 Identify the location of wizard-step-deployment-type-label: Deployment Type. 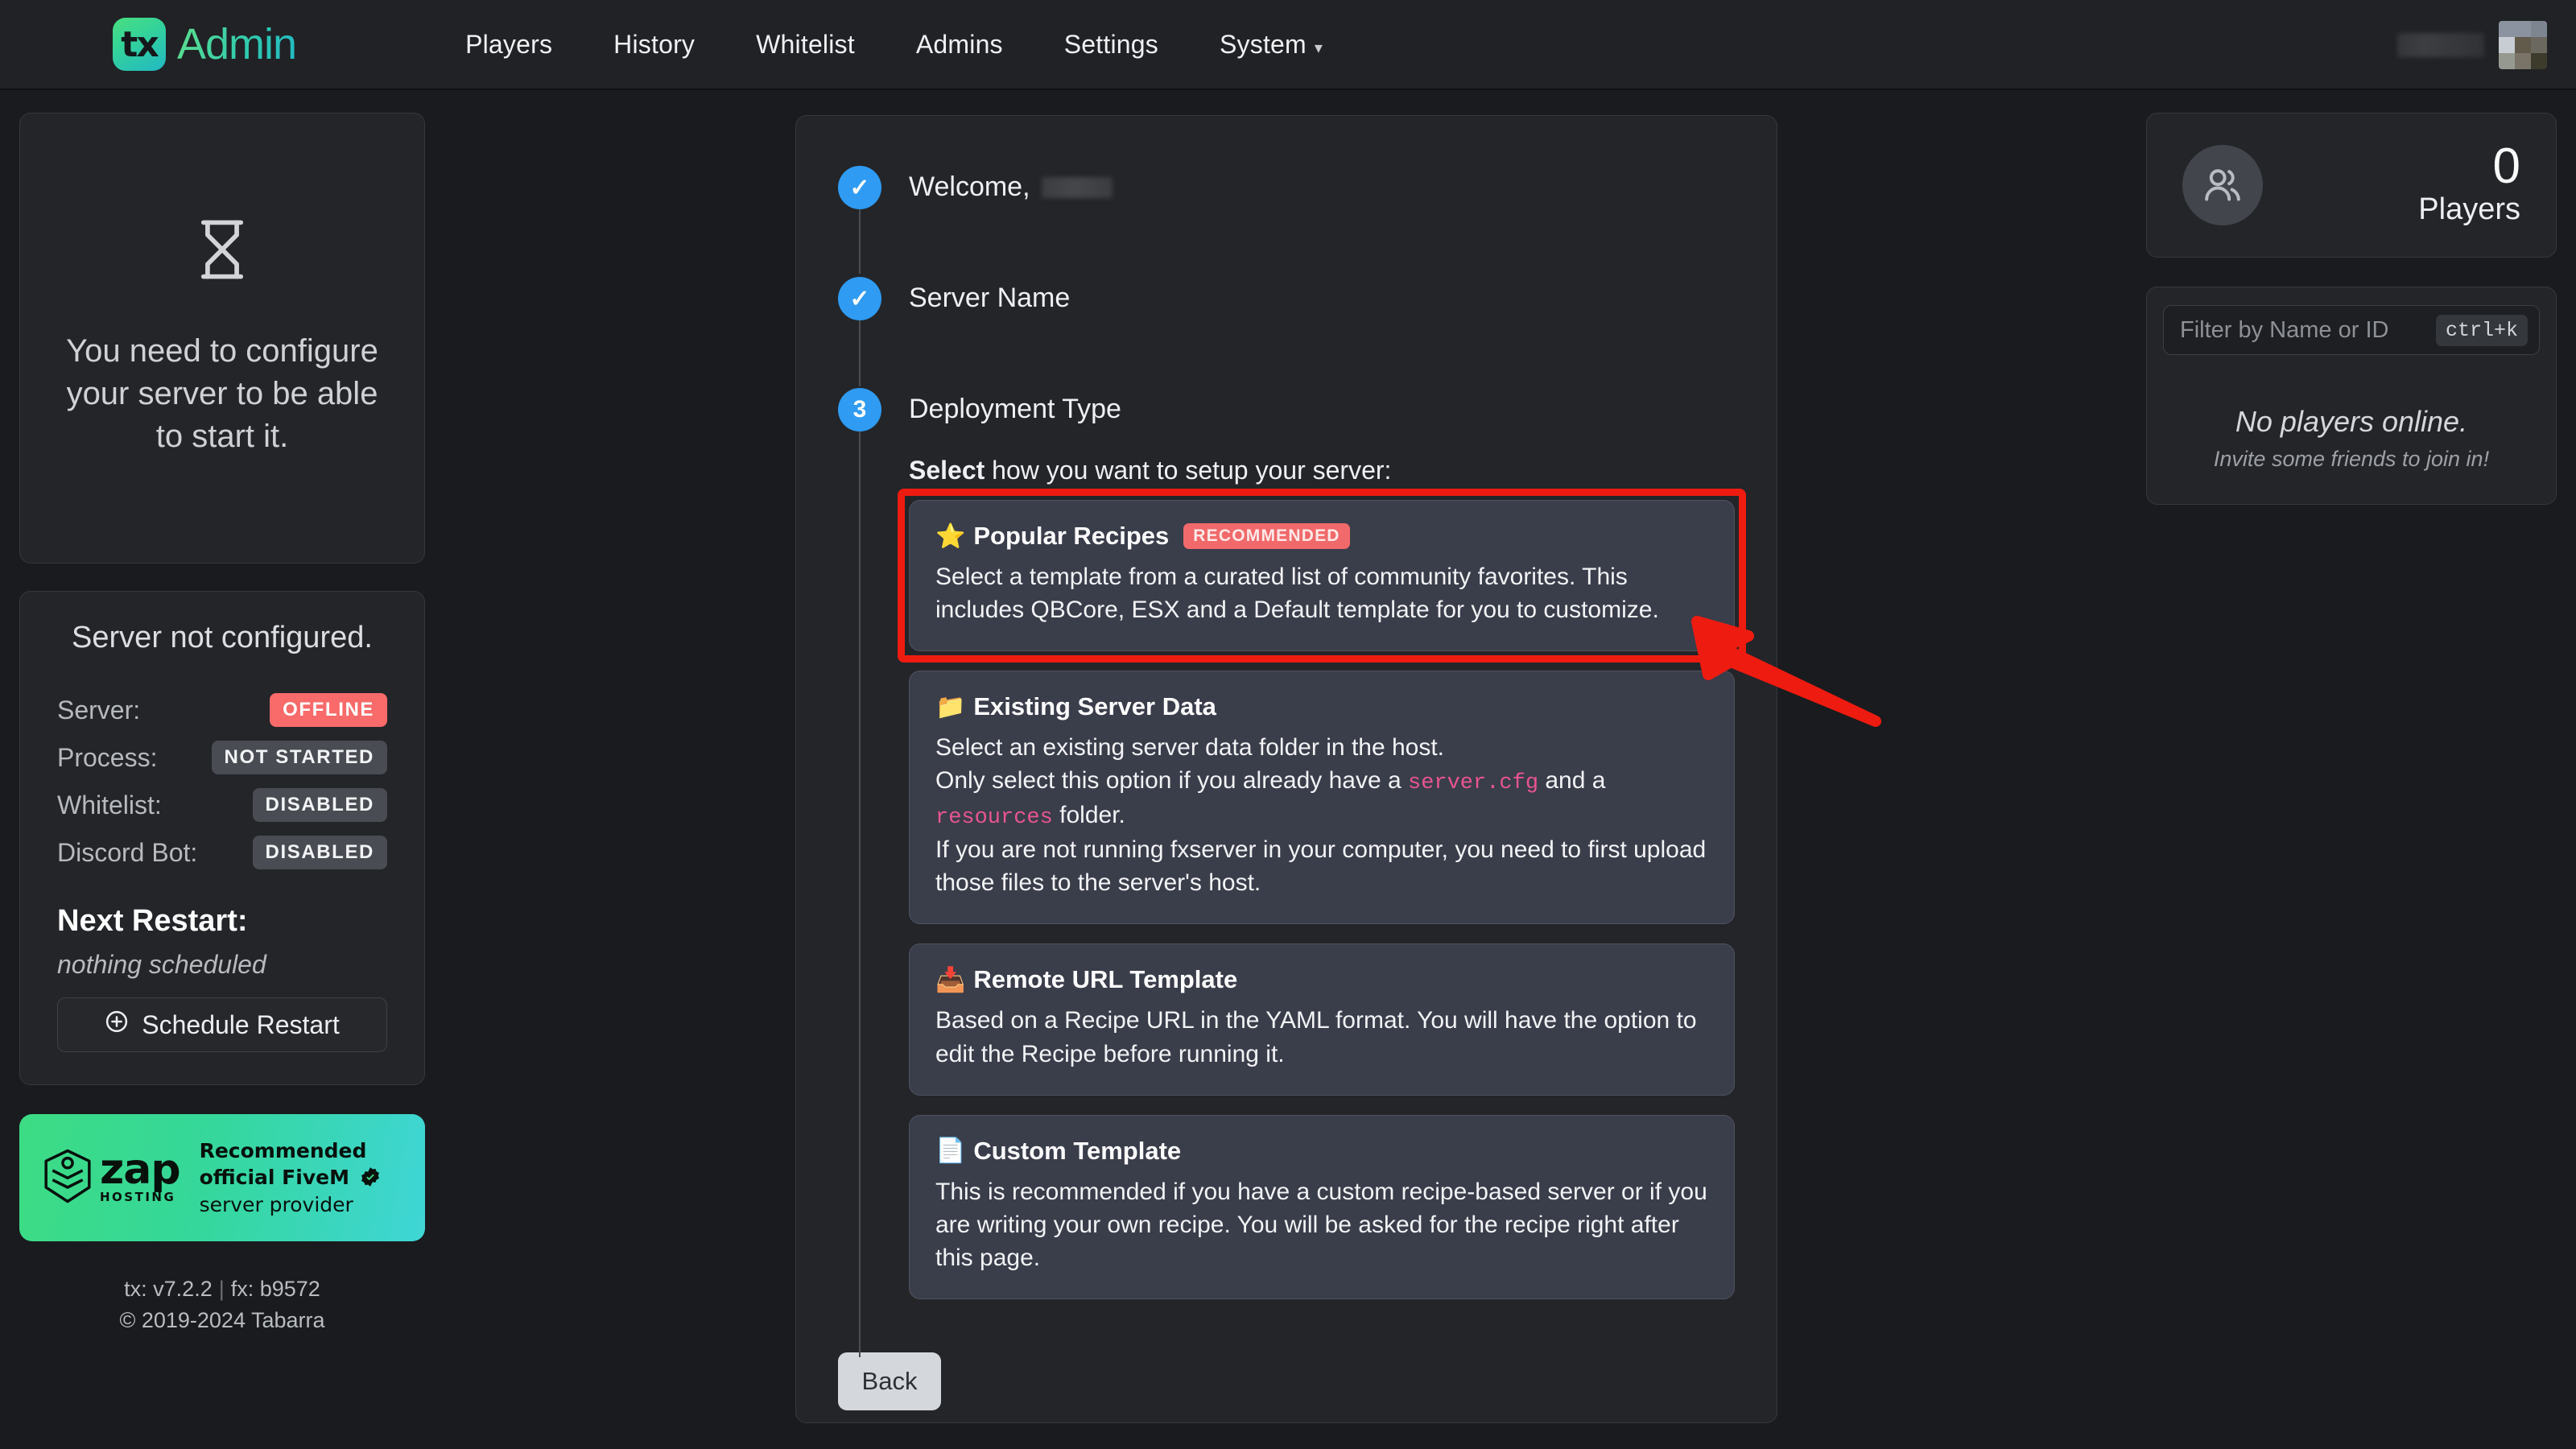
(1015, 409).